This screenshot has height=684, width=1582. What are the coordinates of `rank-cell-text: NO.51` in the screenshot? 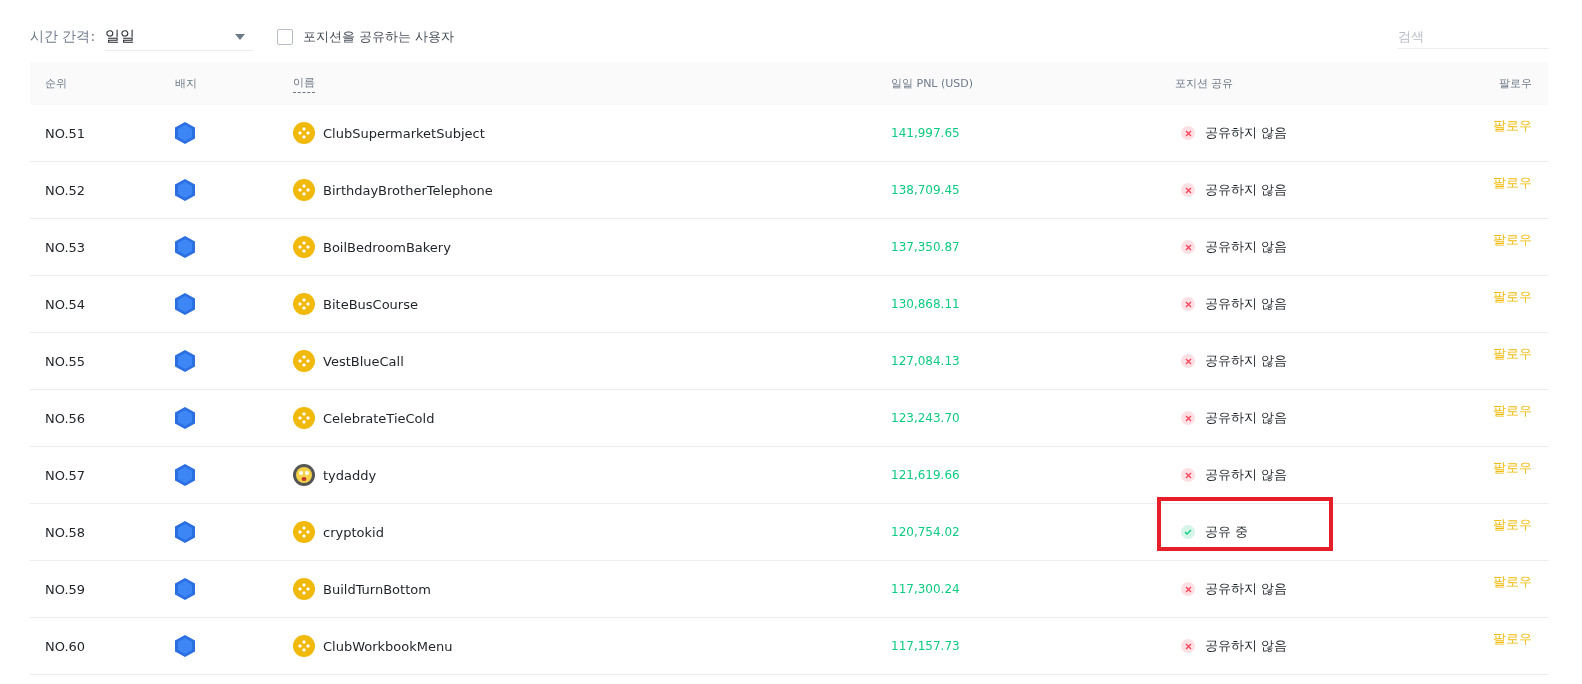 It's located at (66, 133).